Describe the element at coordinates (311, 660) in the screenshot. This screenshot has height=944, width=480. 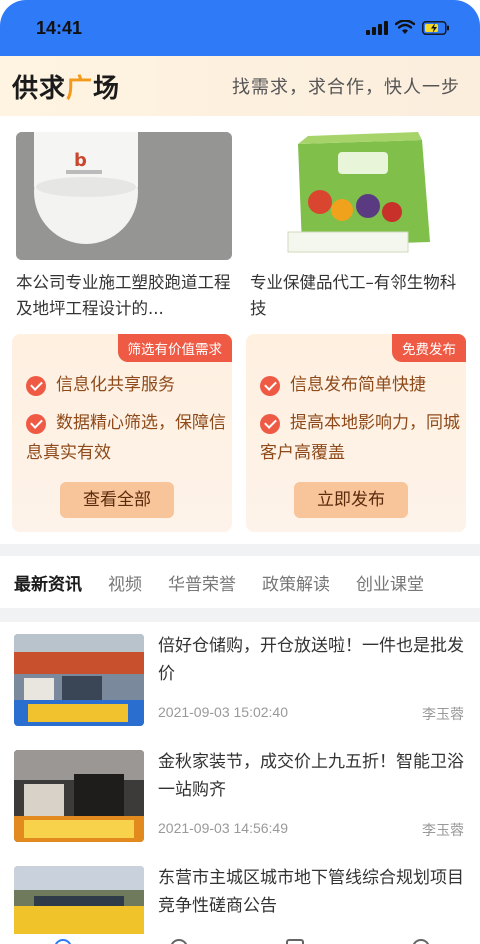
I see `news-title: 倍好仓储购，开仓放送啦！一件也是批发价` at that location.